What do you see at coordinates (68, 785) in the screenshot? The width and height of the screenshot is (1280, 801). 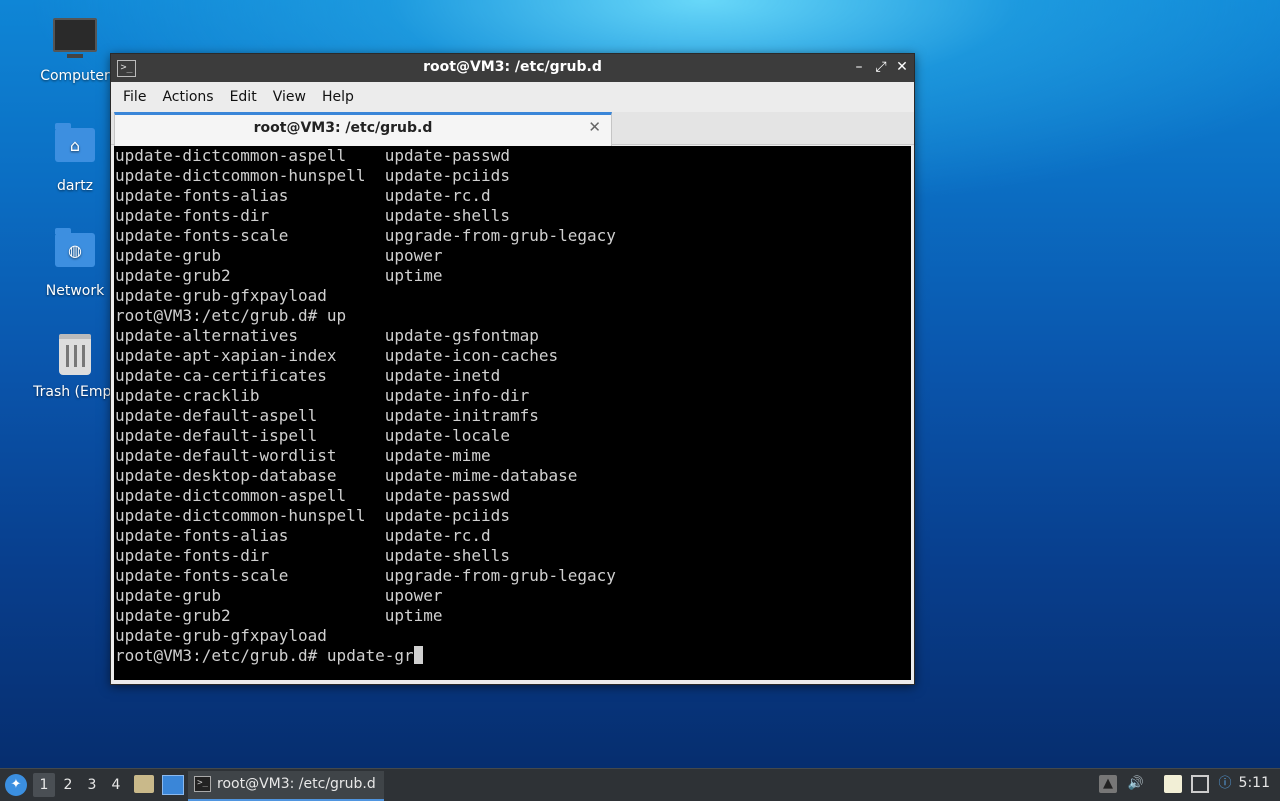 I see `workspace-2: 2` at bounding box center [68, 785].